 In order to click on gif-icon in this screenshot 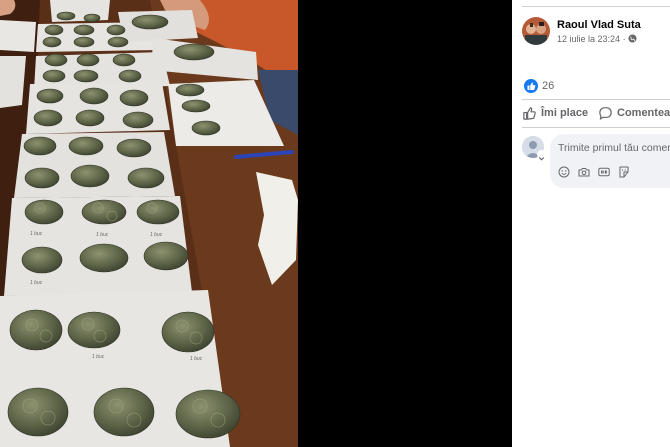, I will do `click(604, 174)`.